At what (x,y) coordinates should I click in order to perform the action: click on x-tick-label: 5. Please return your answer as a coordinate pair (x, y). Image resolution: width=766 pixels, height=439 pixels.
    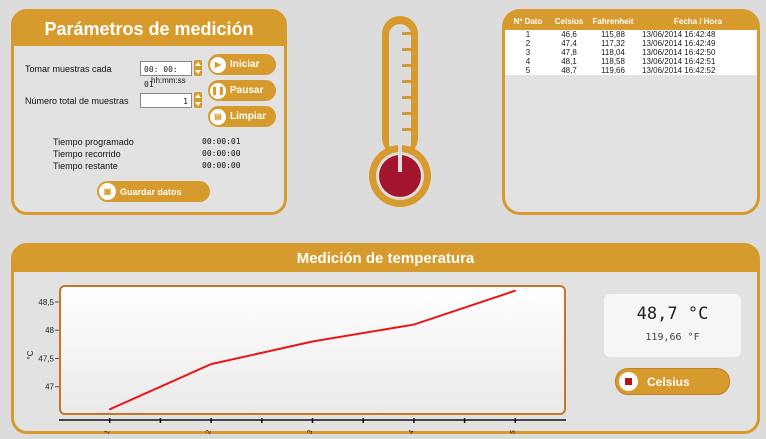
    Looking at the image, I should click on (513, 432).